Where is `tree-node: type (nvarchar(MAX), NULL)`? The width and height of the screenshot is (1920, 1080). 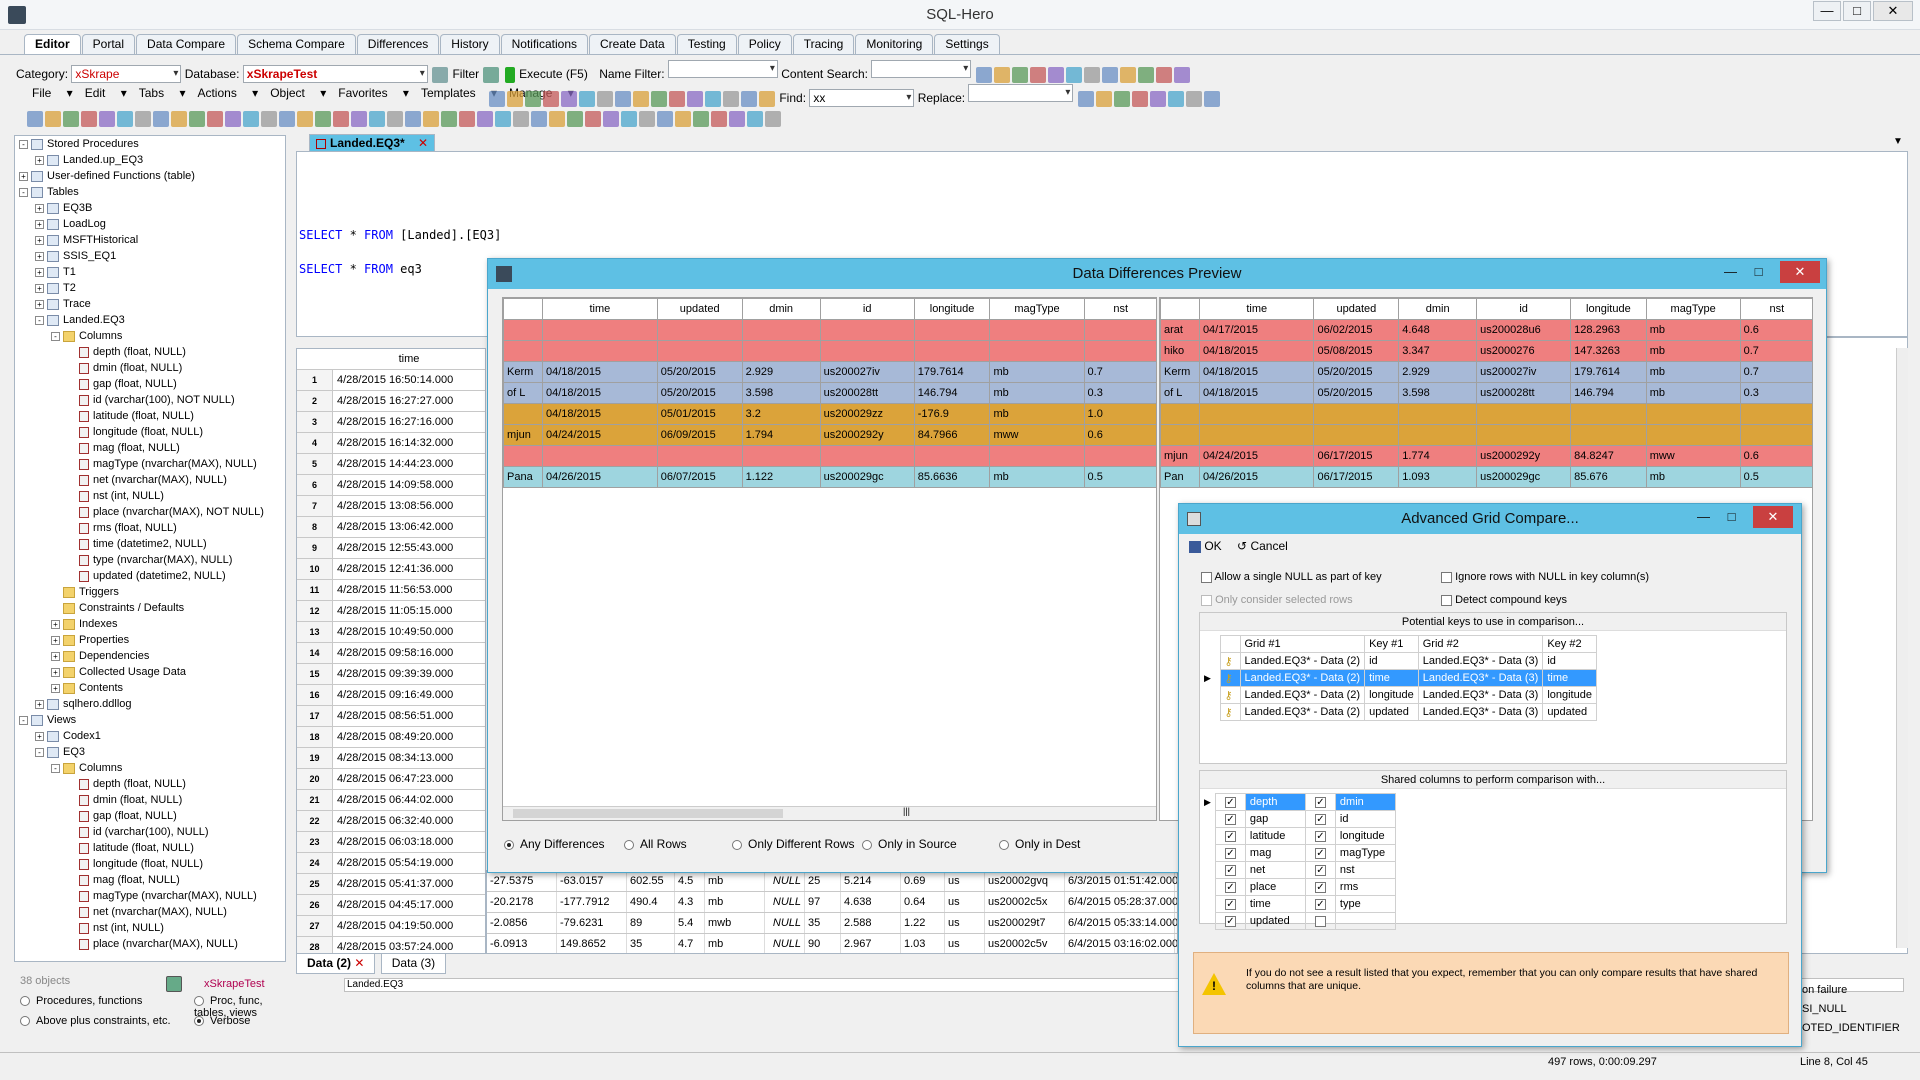
tree-node: type (nvarchar(MAX), NULL) is located at coordinates (150, 560).